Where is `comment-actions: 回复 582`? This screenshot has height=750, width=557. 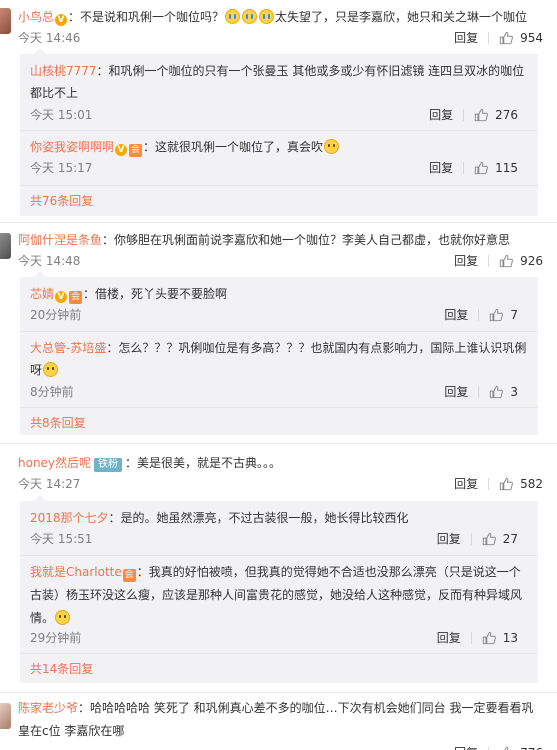 comment-actions: 回复 582 is located at coordinates (498, 484).